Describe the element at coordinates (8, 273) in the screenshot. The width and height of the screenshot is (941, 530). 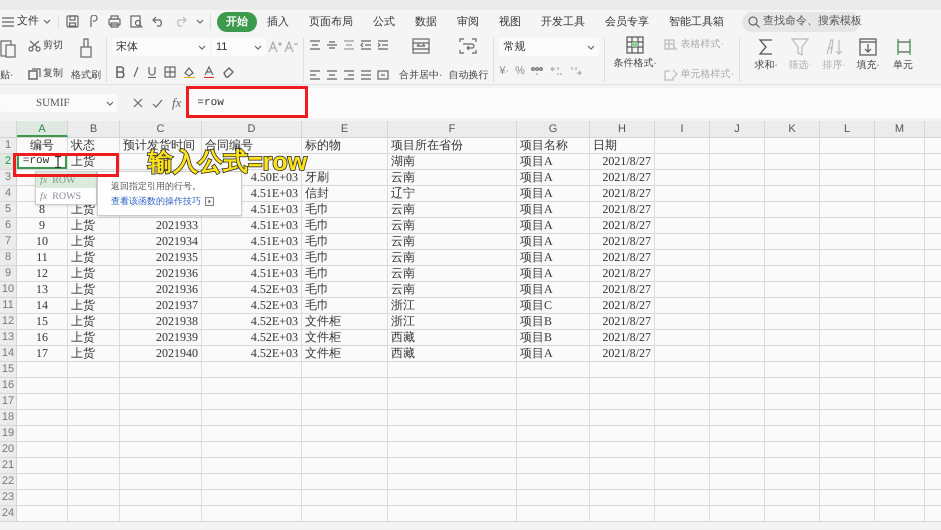
I see `row-header: 9` at that location.